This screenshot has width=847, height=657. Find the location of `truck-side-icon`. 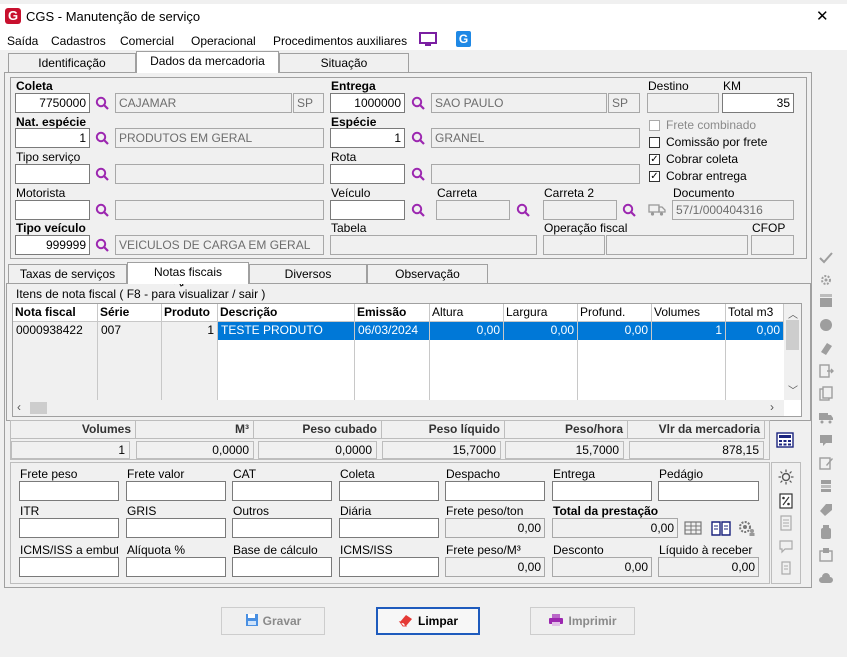

truck-side-icon is located at coordinates (826, 417).